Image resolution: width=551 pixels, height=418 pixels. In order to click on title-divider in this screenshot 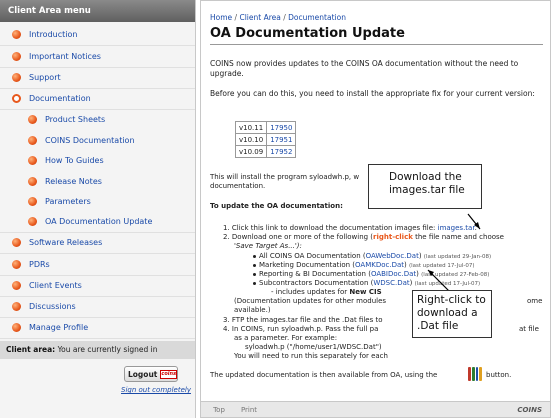, I will do `click(376, 44)`.